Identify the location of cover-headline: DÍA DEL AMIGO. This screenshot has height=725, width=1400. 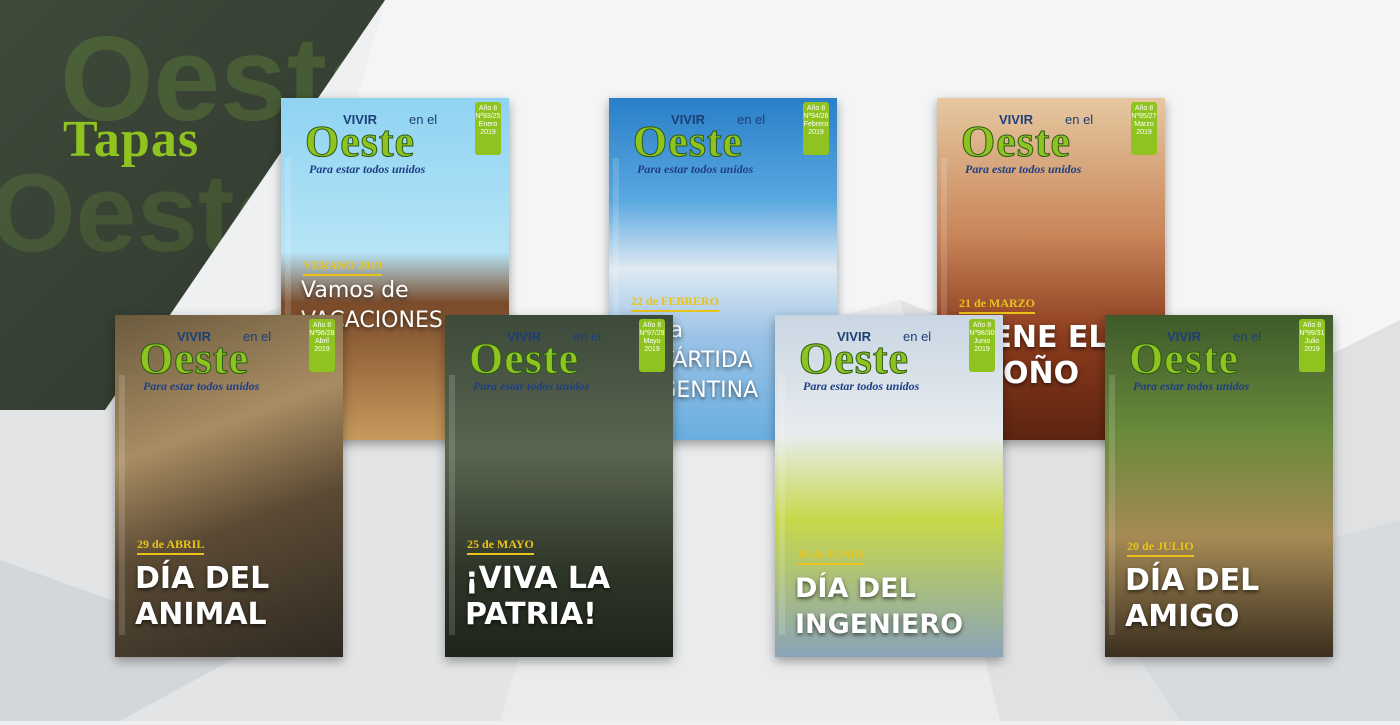
(1192, 598).